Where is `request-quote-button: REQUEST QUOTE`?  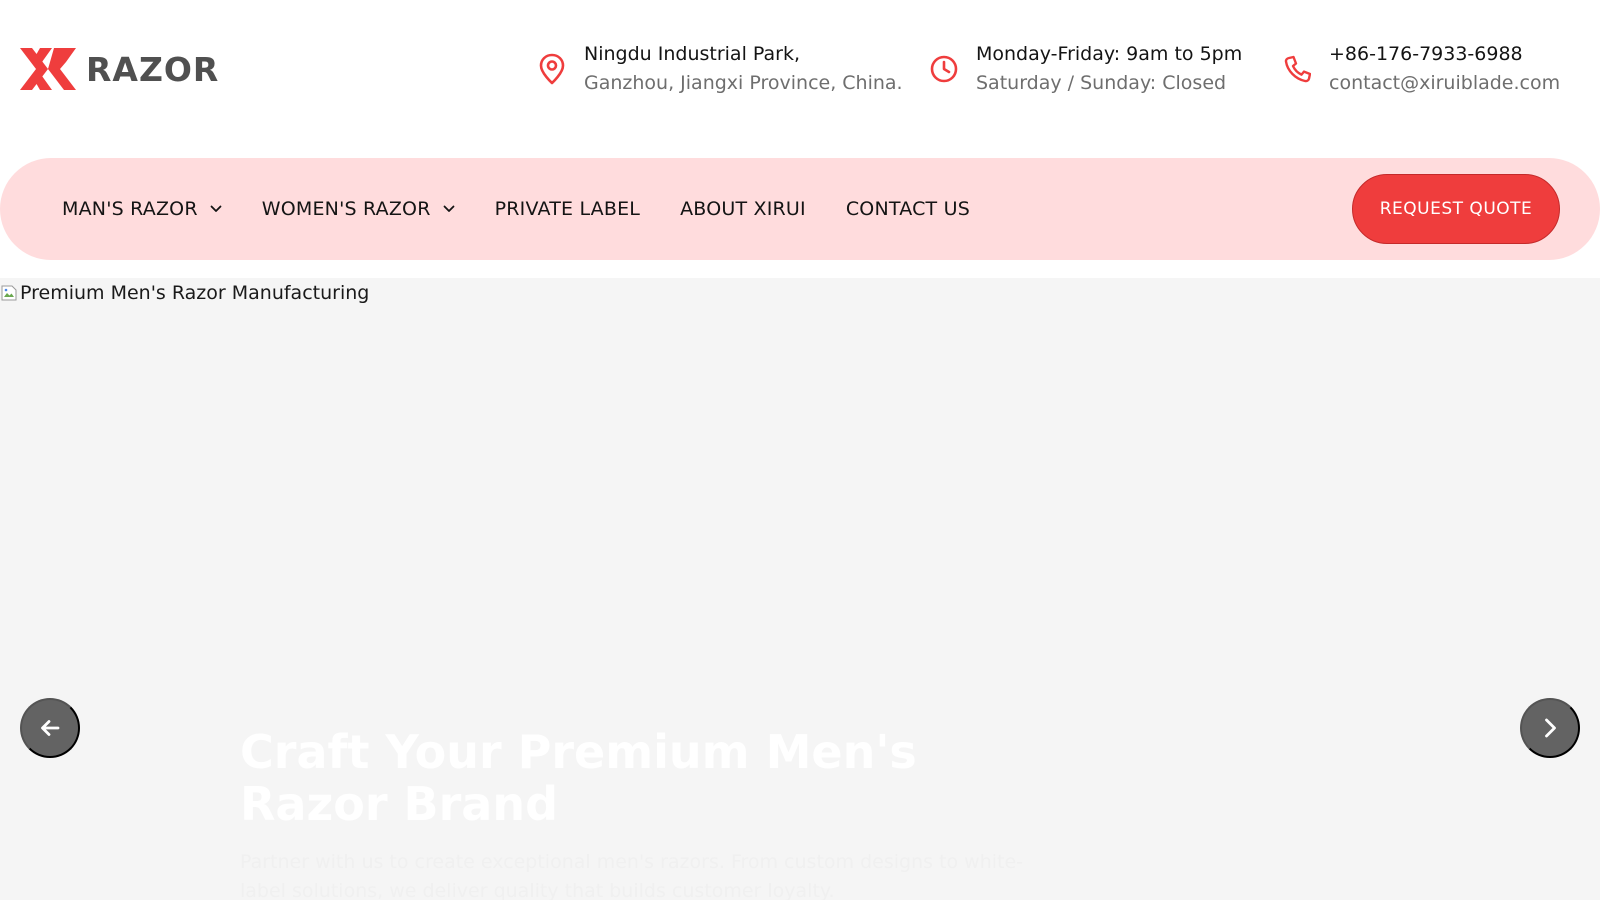
request-quote-button: REQUEST QUOTE is located at coordinates (1456, 209).